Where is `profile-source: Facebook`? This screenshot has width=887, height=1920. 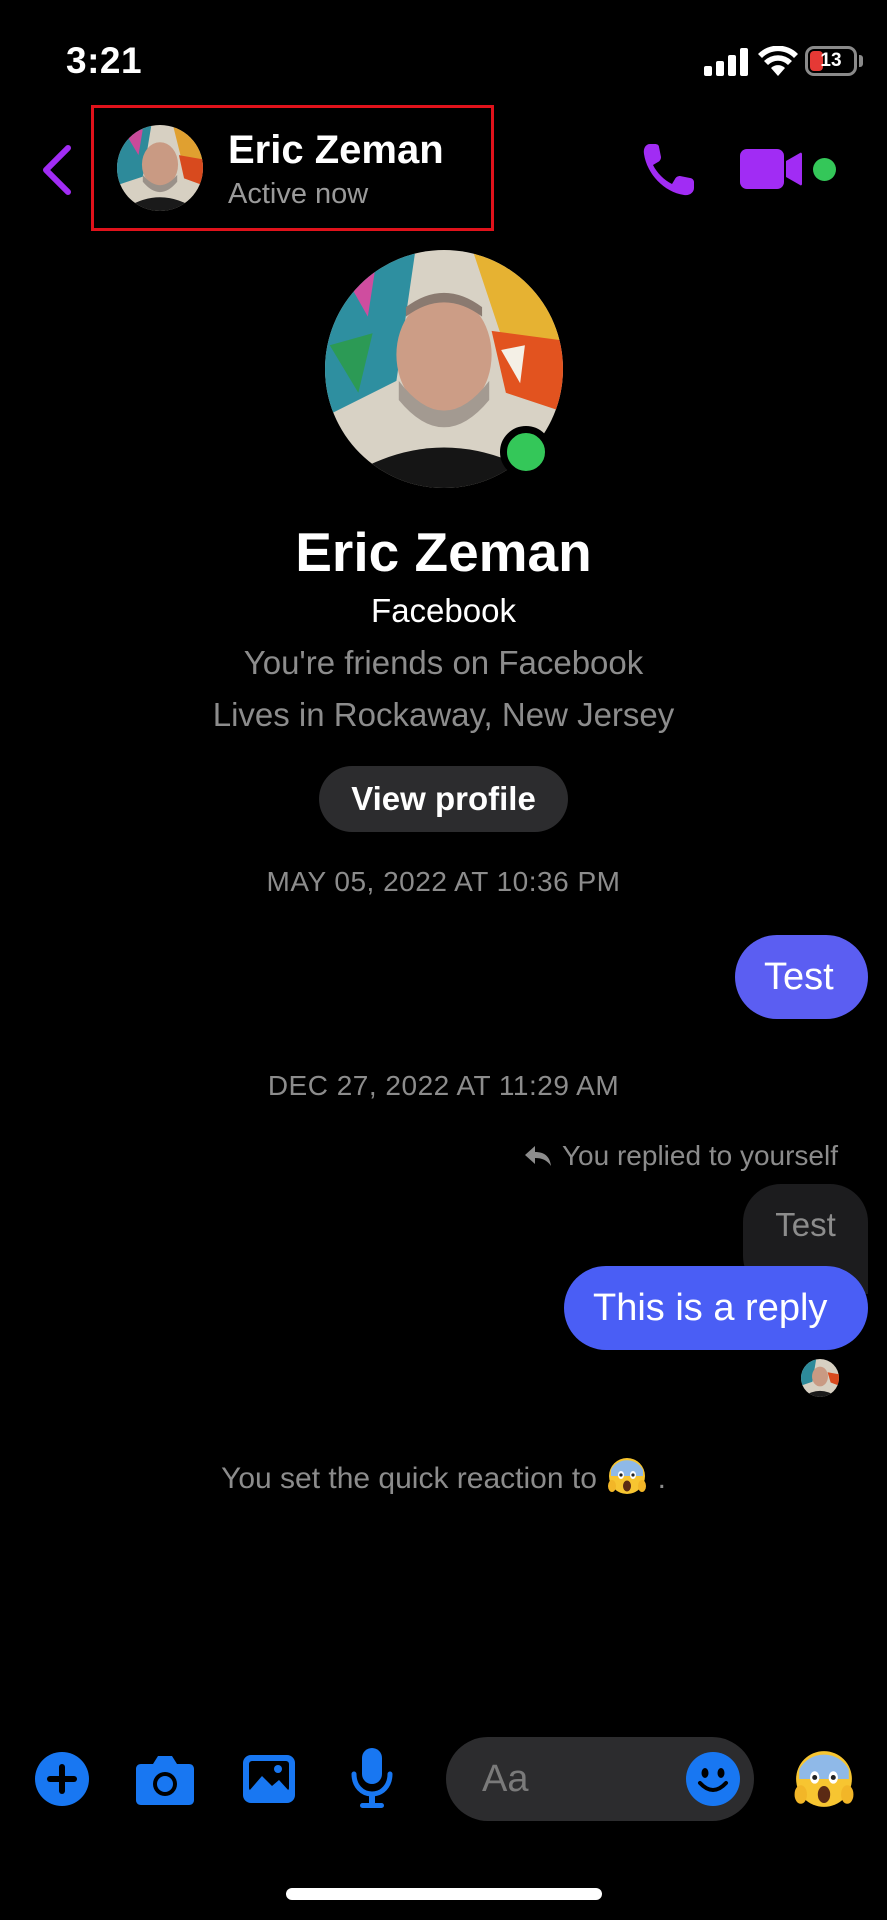
profile-source: Facebook is located at coordinates (443, 610).